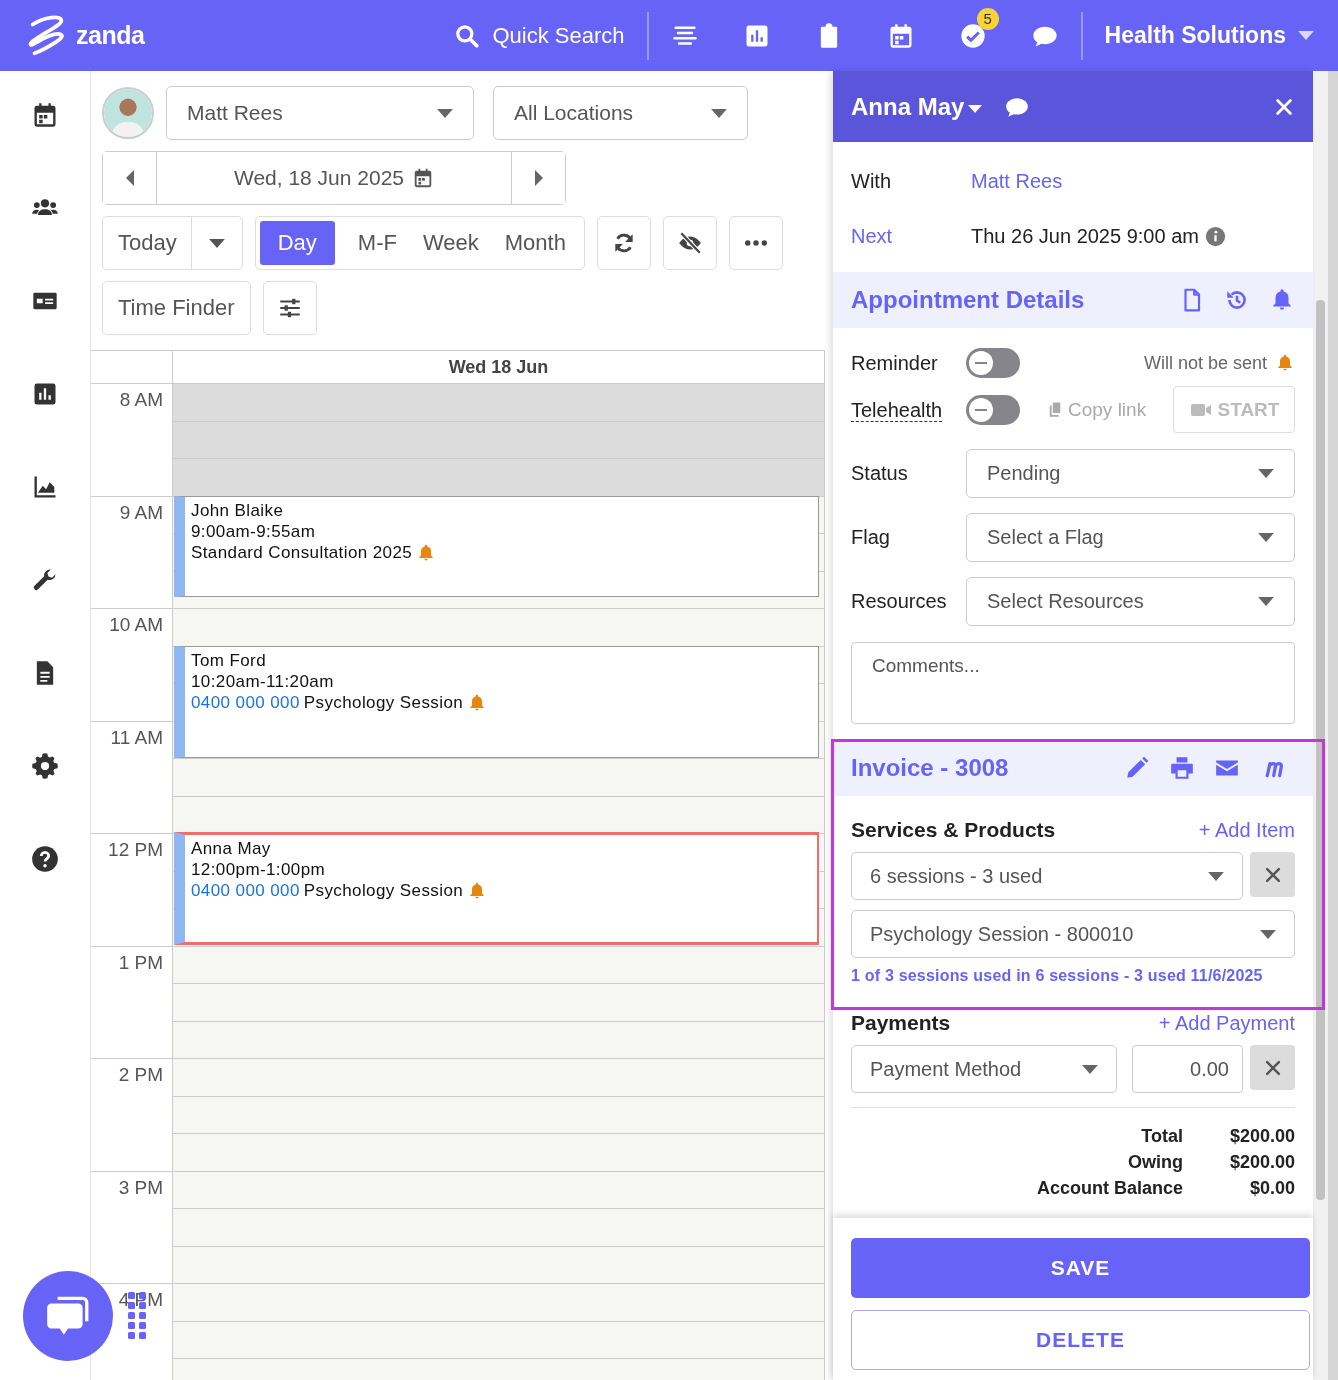 The image size is (1338, 1380). I want to click on invoice-title: Invoice - 3008, so click(930, 768).